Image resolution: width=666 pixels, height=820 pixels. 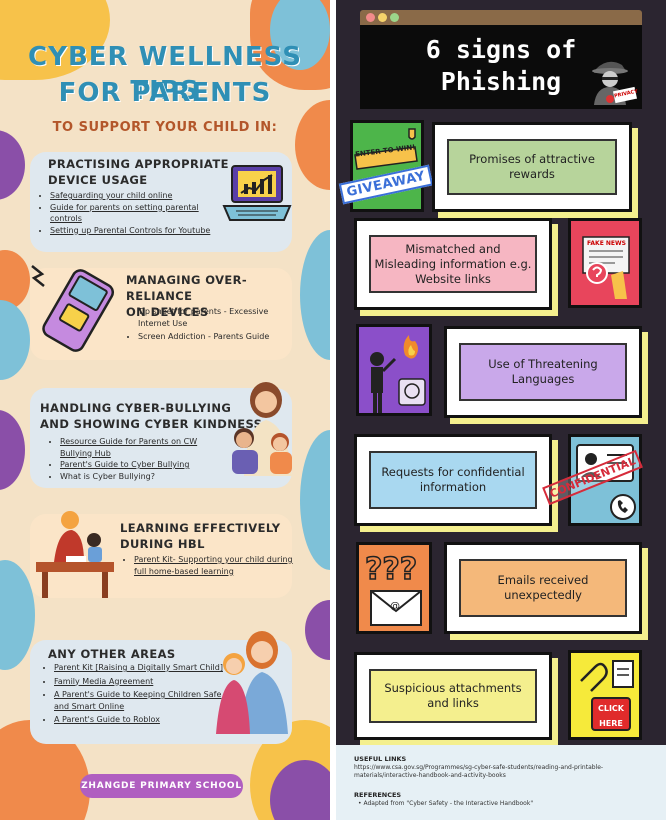 What do you see at coordinates (75, 554) in the screenshot?
I see `home-learning-illustration` at bounding box center [75, 554].